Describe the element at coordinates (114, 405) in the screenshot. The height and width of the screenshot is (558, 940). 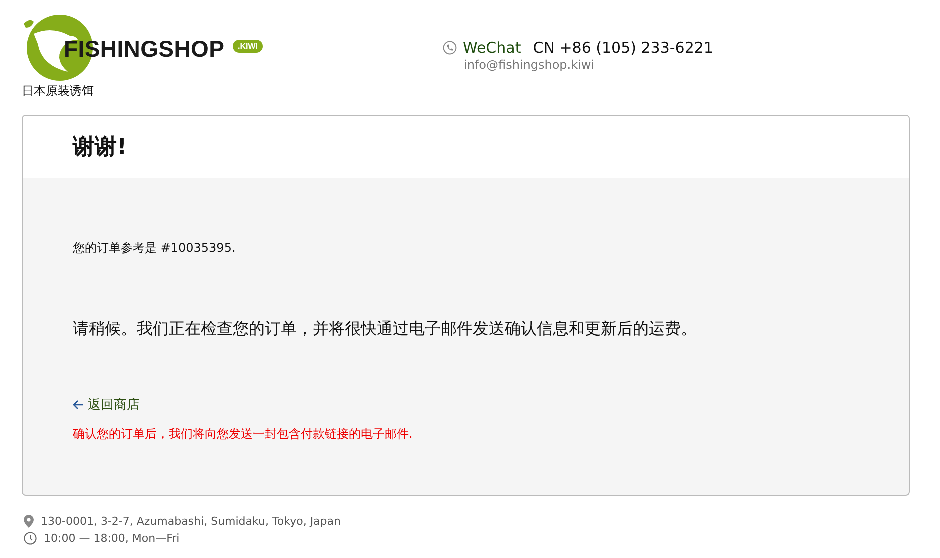
I see `back-to-shop-link: 返回商店` at that location.